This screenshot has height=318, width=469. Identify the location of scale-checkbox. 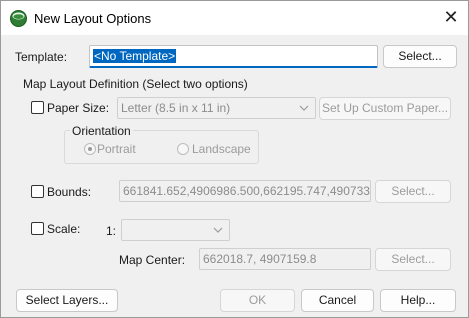
(37, 228).